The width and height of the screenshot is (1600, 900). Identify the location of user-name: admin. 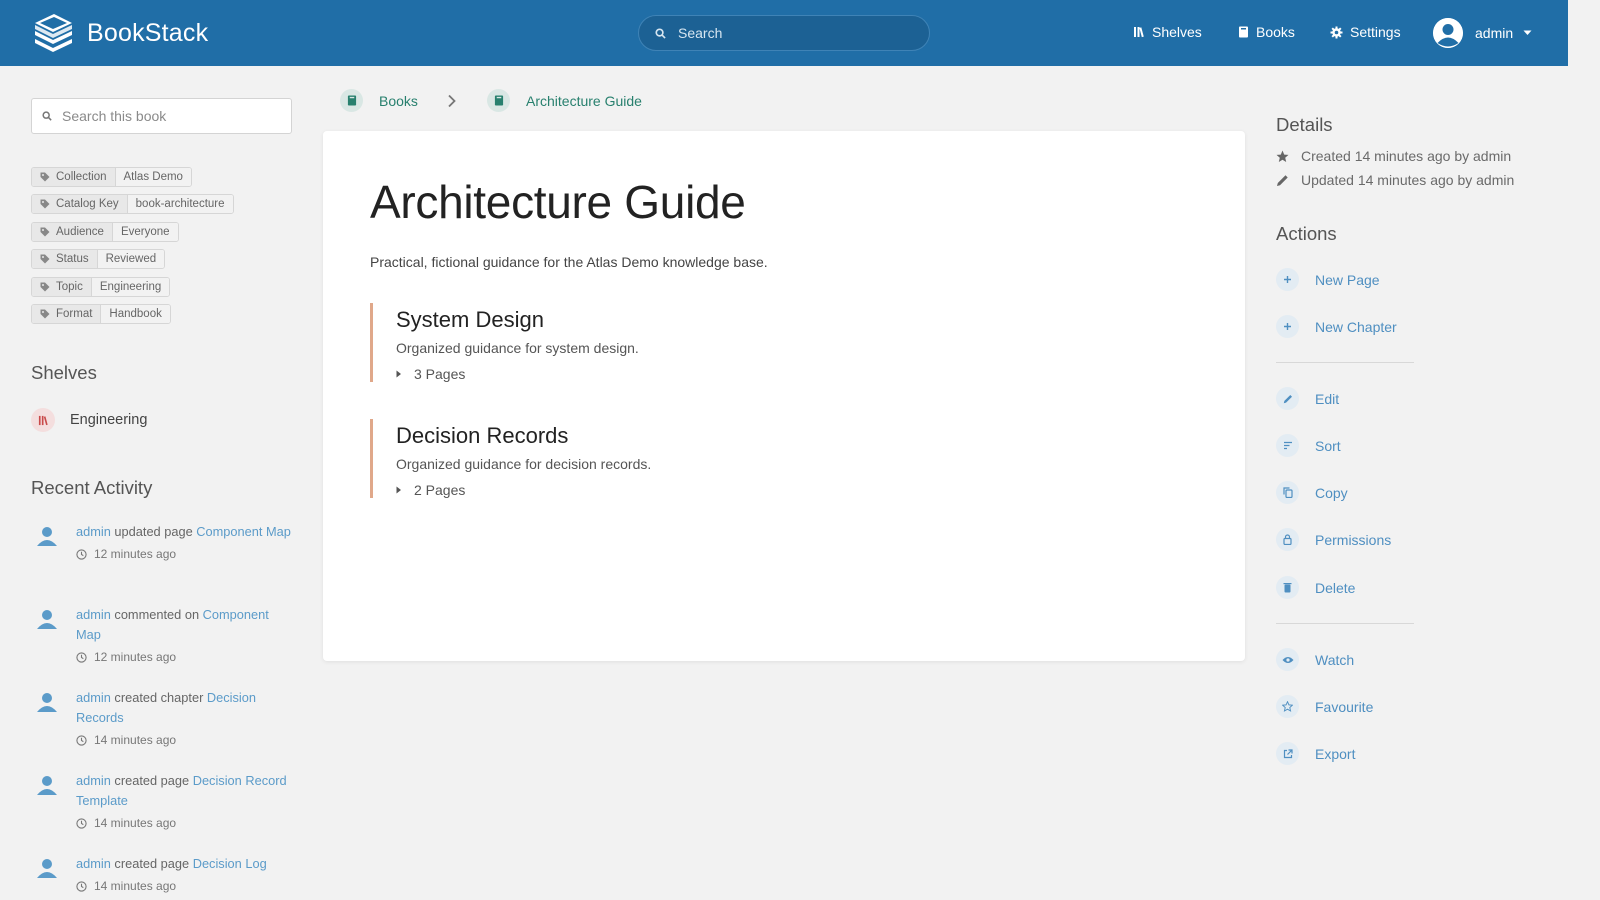
(1494, 33).